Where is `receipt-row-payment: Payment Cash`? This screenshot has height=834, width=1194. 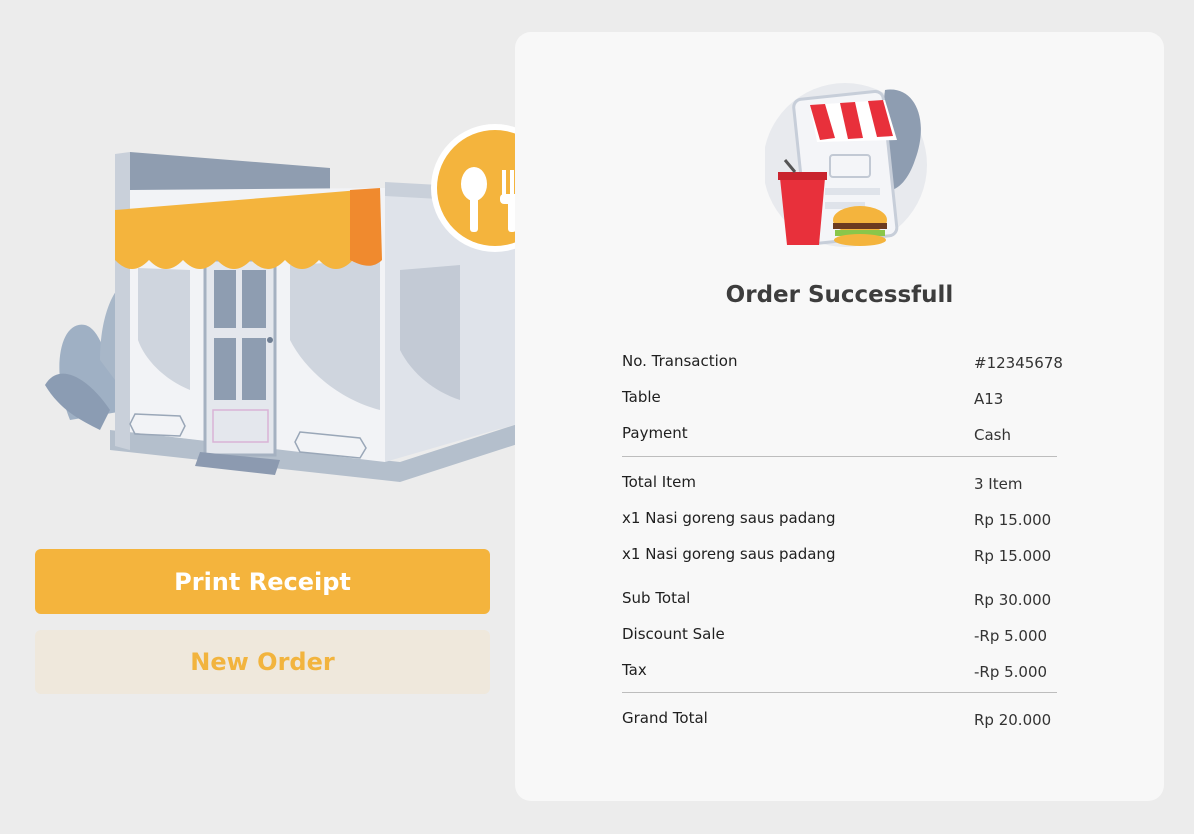
receipt-row-payment: Payment Cash is located at coordinates (839, 440).